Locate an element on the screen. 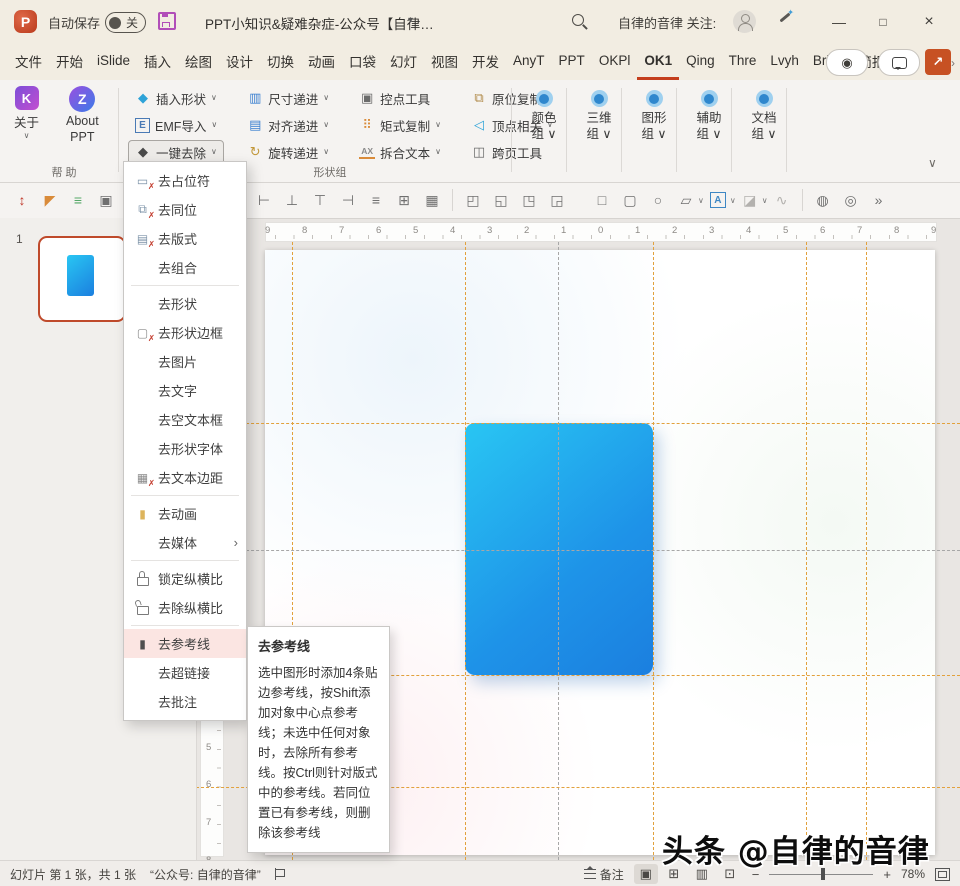  title-dropdown-icon: ▾ is located at coordinates (410, 20).